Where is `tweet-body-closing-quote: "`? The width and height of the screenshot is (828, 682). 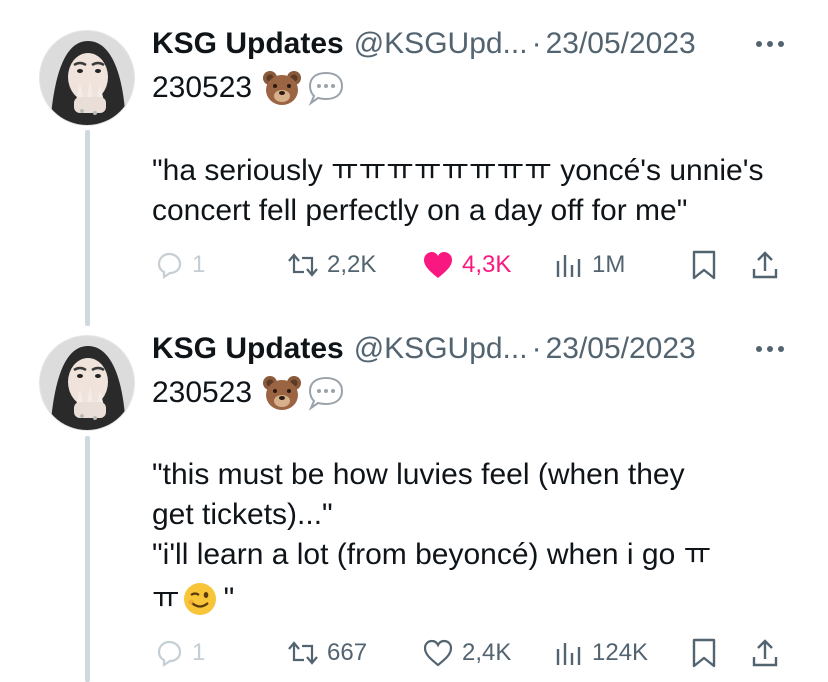 tweet-body-closing-quote: " is located at coordinates (229, 598).